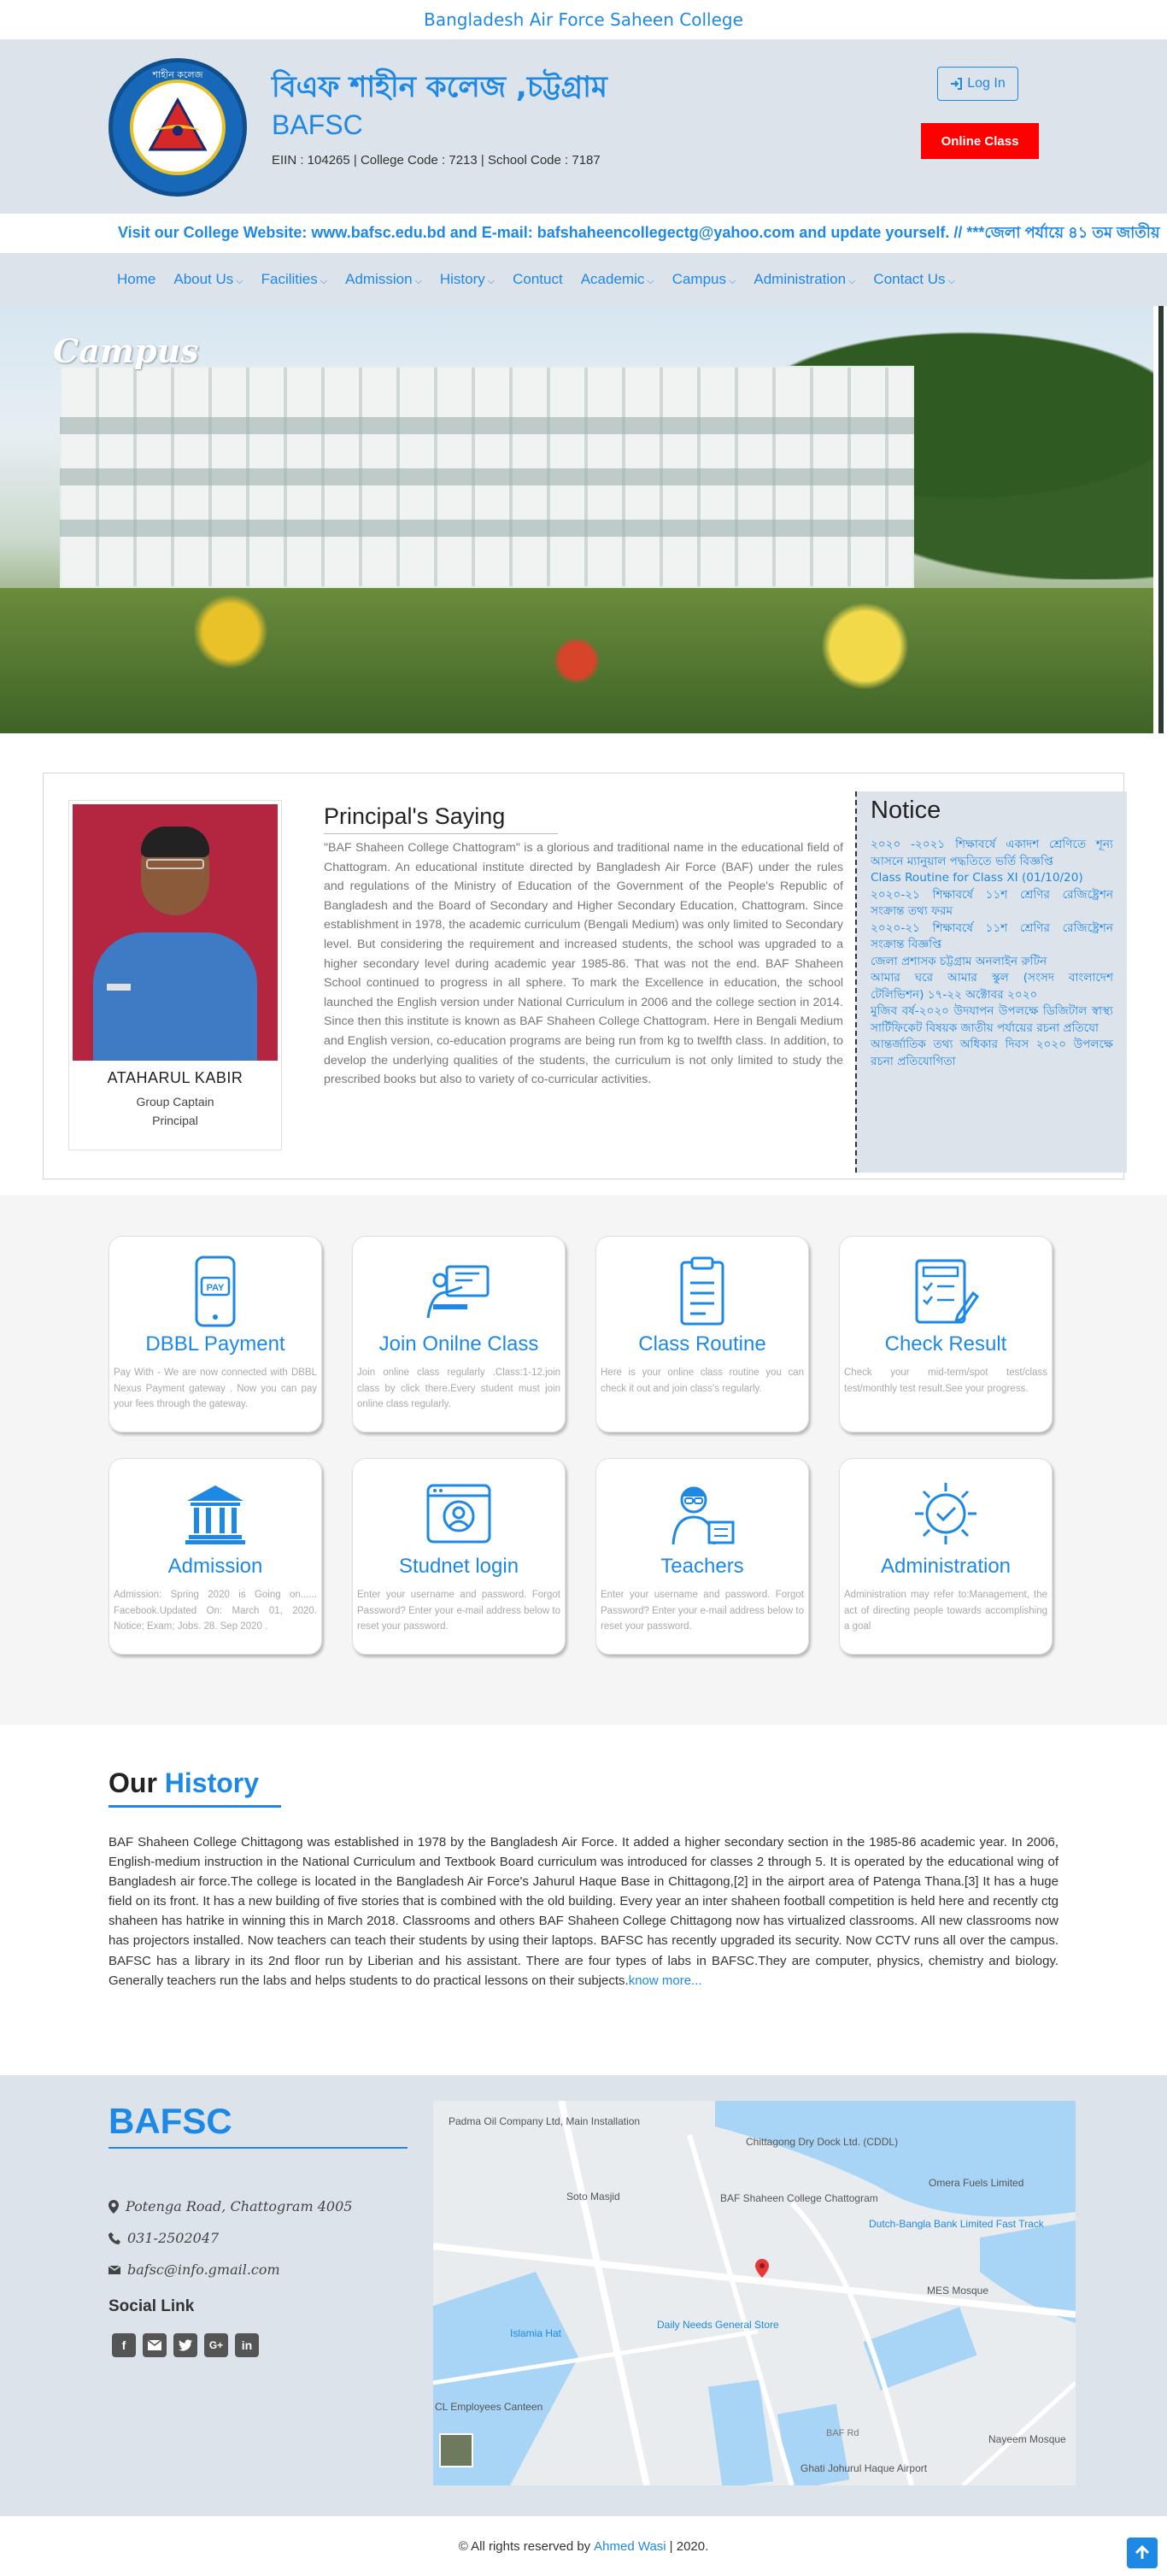 The height and width of the screenshot is (2576, 1167). I want to click on map-label-daily: Daily Needs General Store, so click(718, 2325).